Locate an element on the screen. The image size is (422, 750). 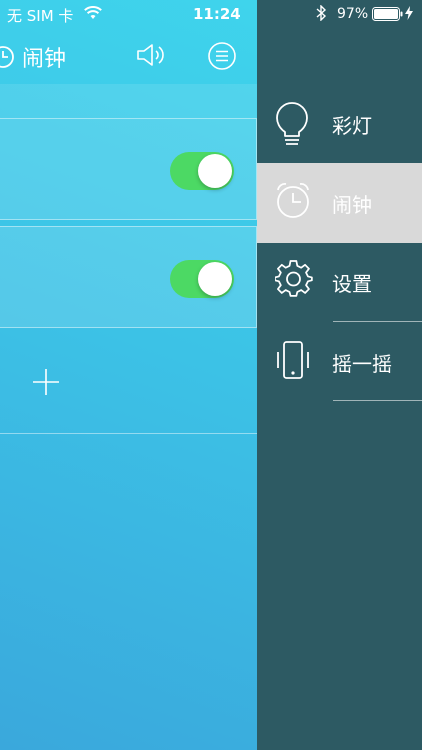
status-bar-left: 无 SIM 卡 11:24 is located at coordinates (128, 14).